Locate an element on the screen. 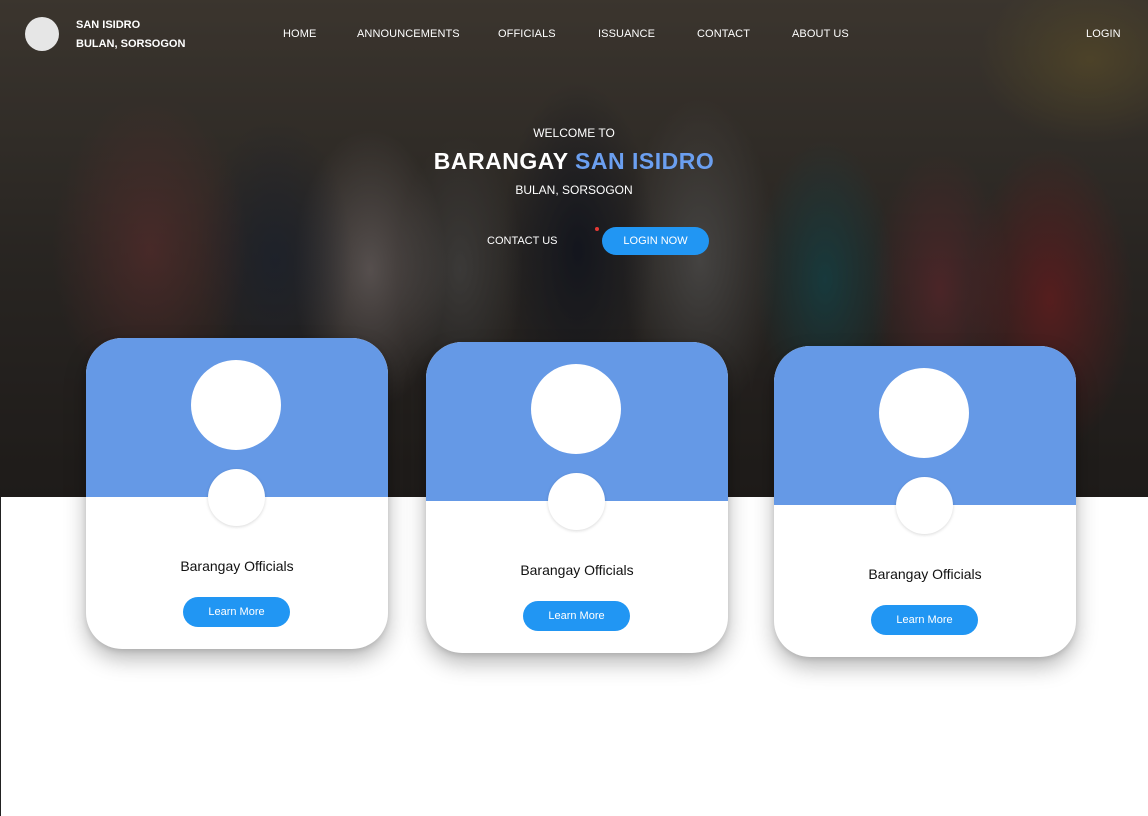 The width and height of the screenshot is (1148, 816). hero-title: BARANGAY SAN ISIDRO is located at coordinates (574, 161).